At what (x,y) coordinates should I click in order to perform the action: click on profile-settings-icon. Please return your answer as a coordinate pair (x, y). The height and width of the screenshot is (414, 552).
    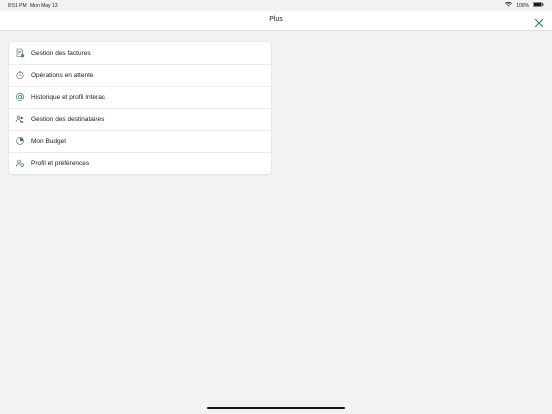
    Looking at the image, I should click on (20, 163).